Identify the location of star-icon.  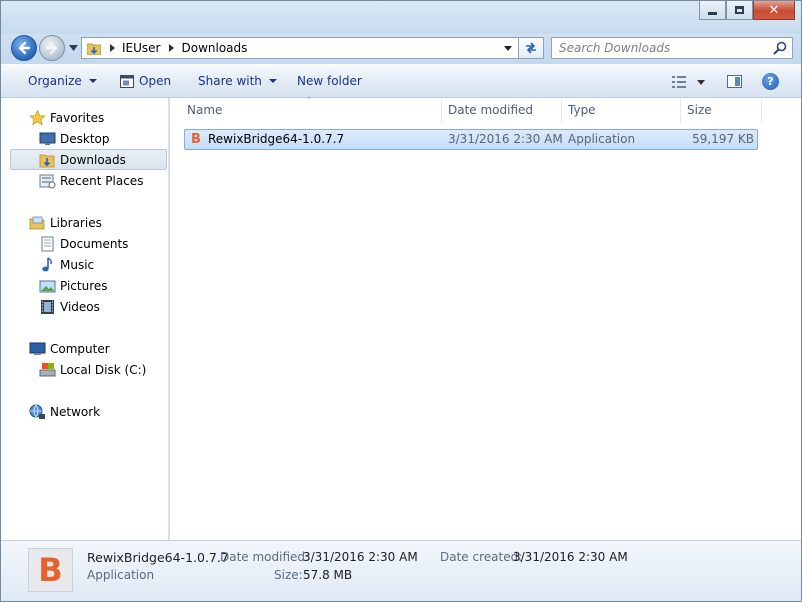
(37, 117).